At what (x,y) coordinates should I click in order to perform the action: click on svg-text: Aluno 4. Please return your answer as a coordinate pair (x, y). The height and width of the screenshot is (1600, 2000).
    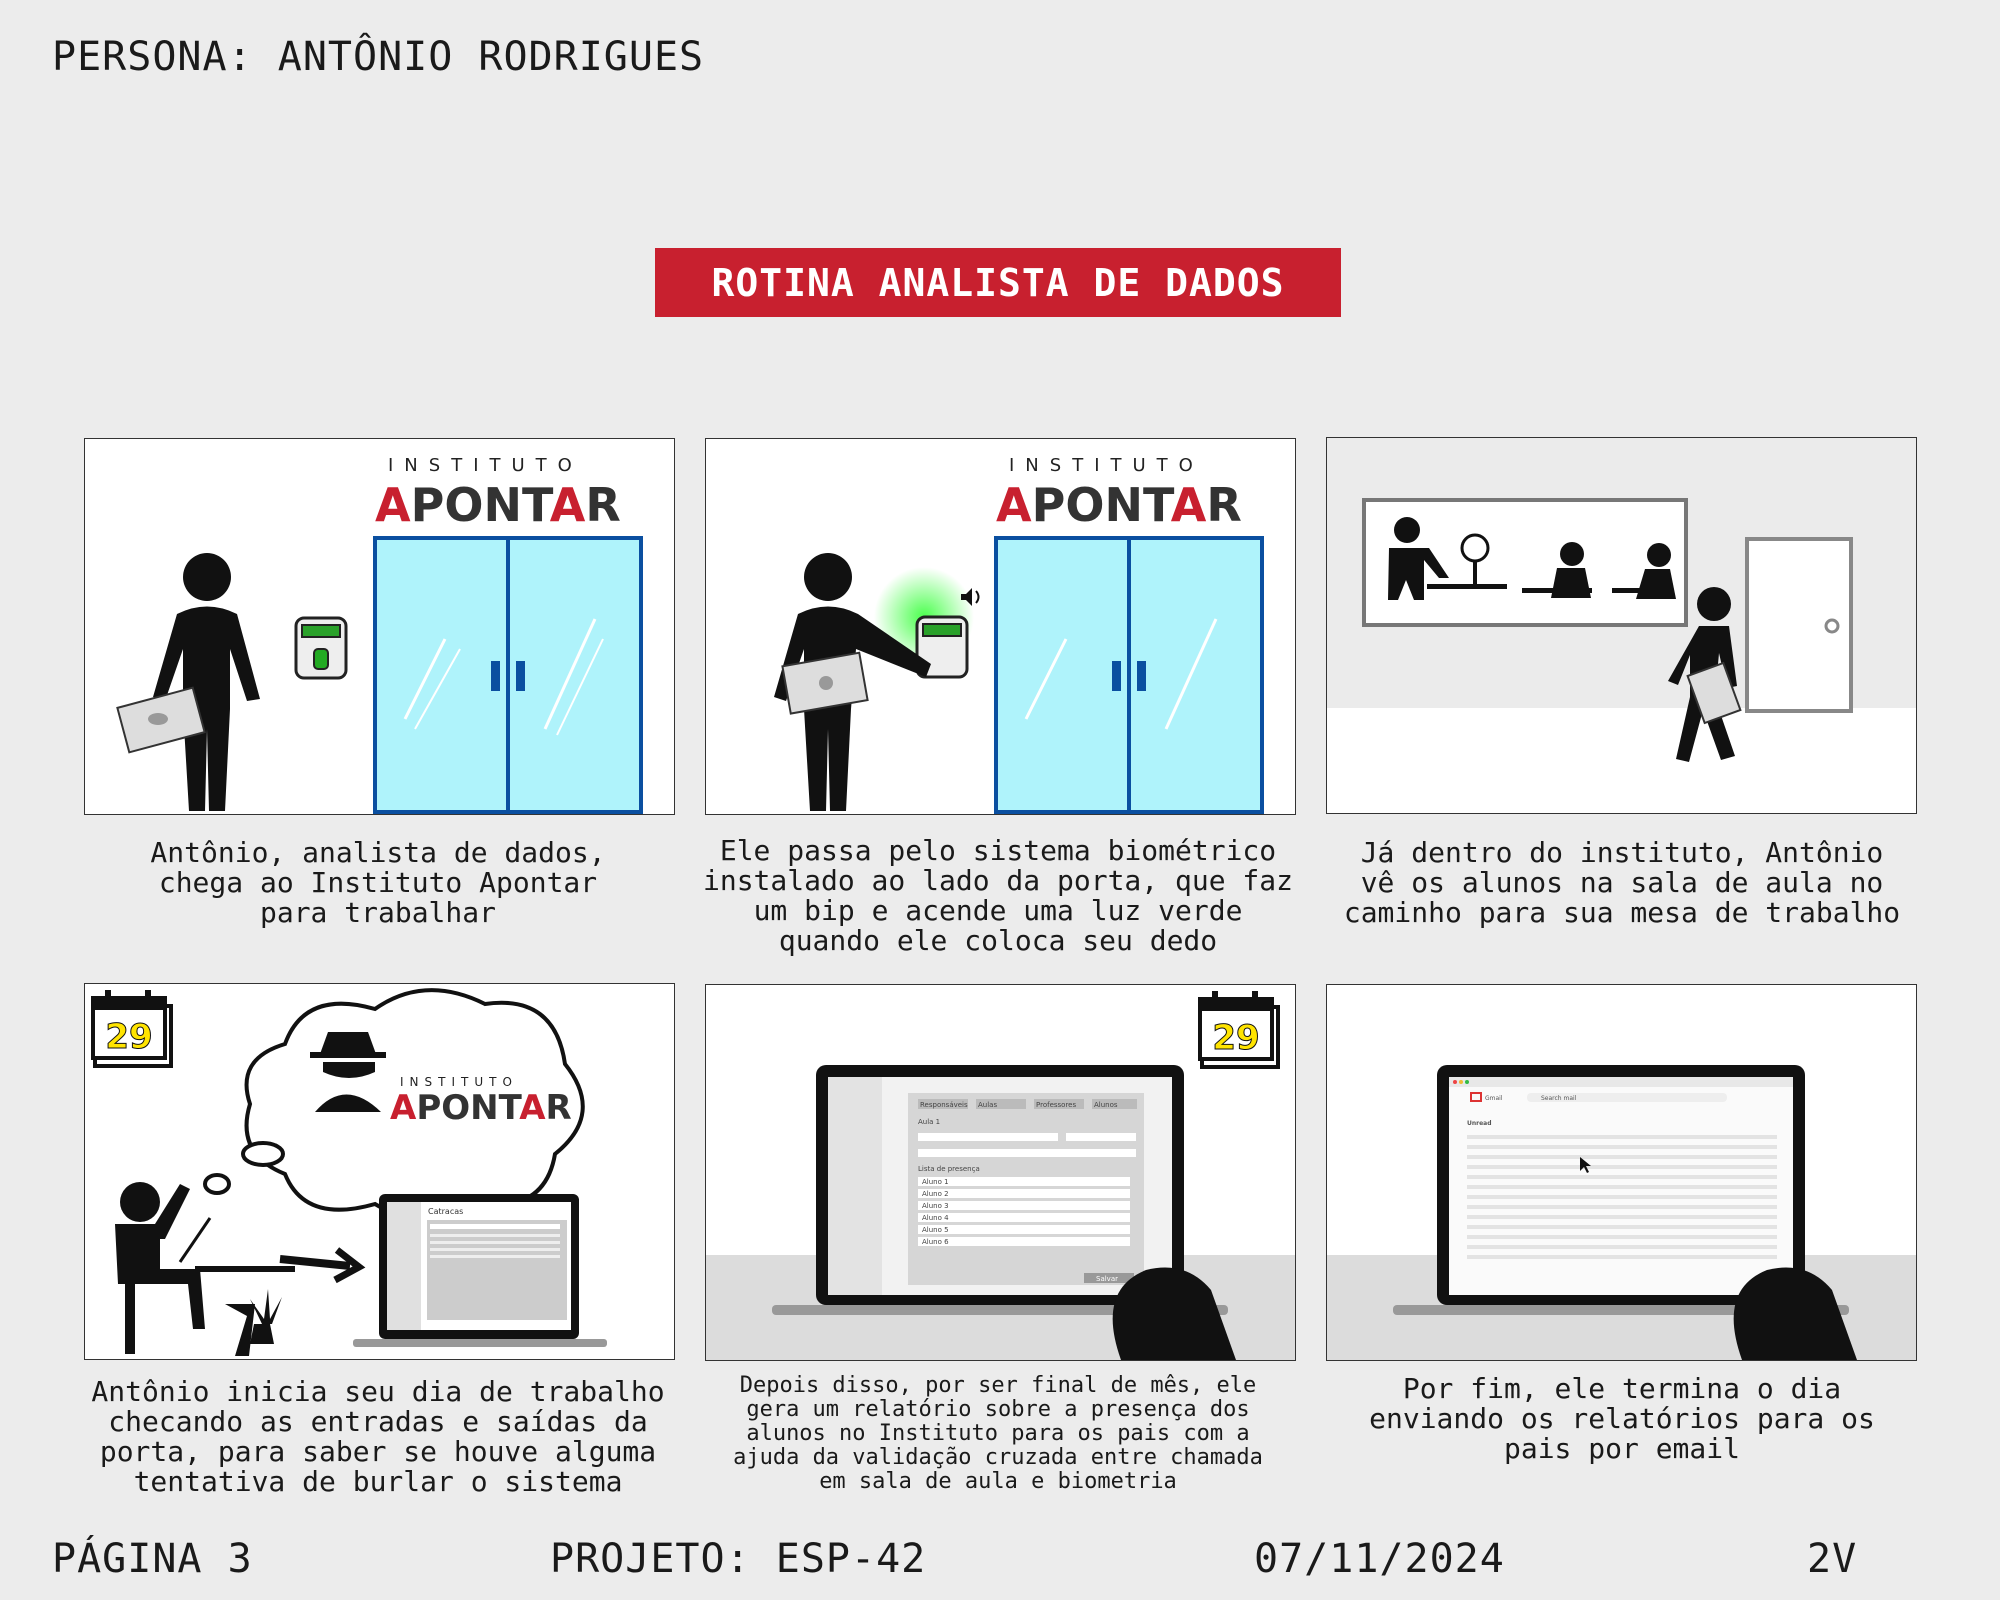
    Looking at the image, I should click on (935, 1218).